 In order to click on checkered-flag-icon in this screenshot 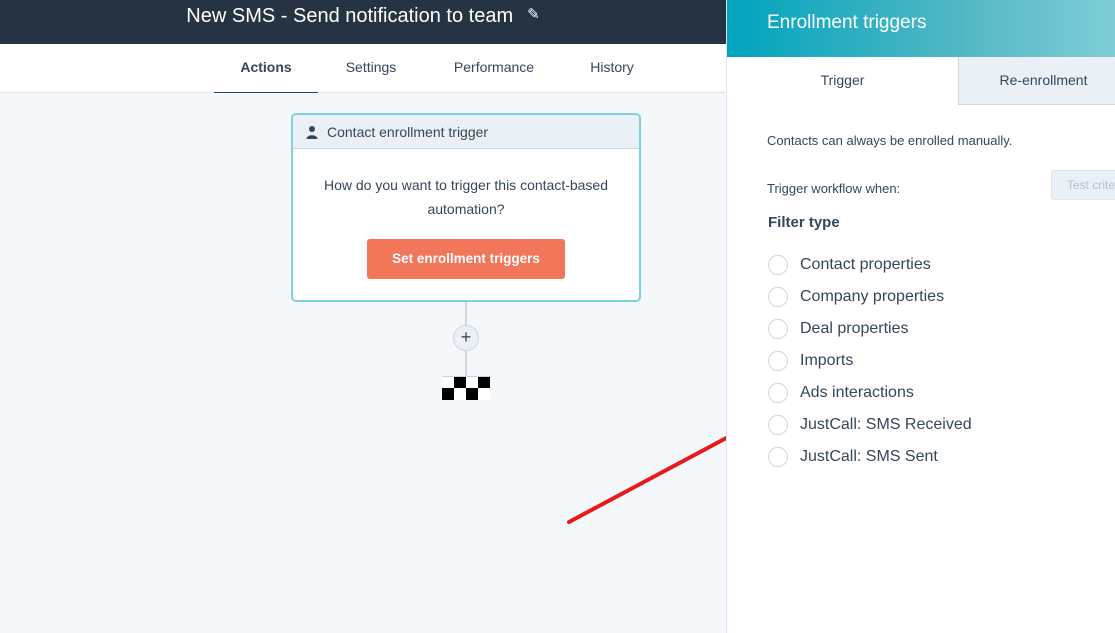, I will do `click(466, 388)`.